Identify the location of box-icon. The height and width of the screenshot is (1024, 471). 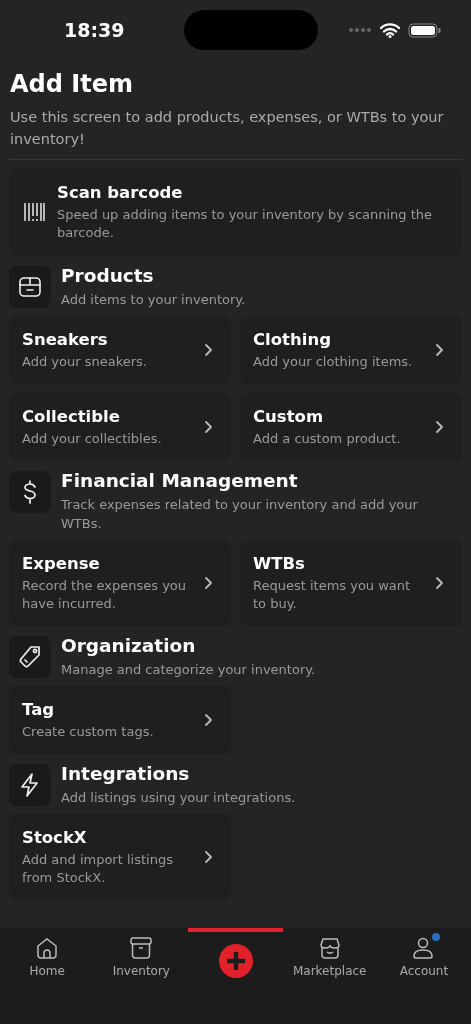
(30, 287).